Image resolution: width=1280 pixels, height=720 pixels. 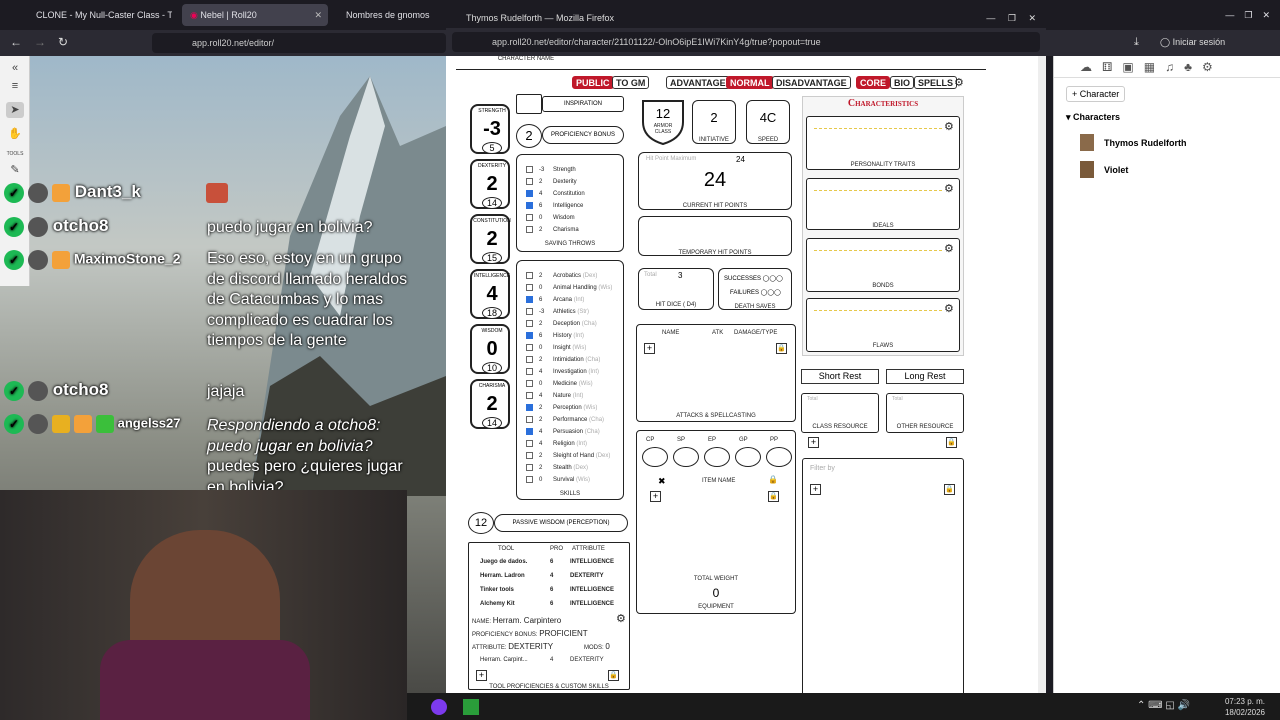 I want to click on total-weight-value: 0, so click(x=716, y=593).